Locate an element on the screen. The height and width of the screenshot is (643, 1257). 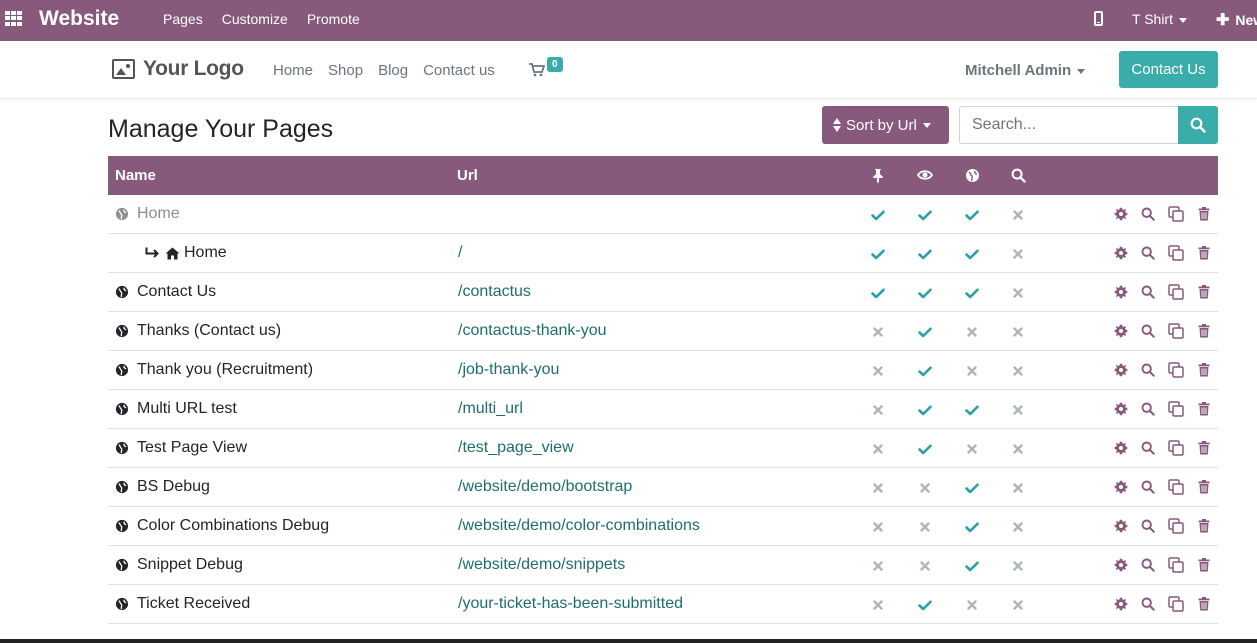
page-name: Color Combinations Debug is located at coordinates (233, 526).